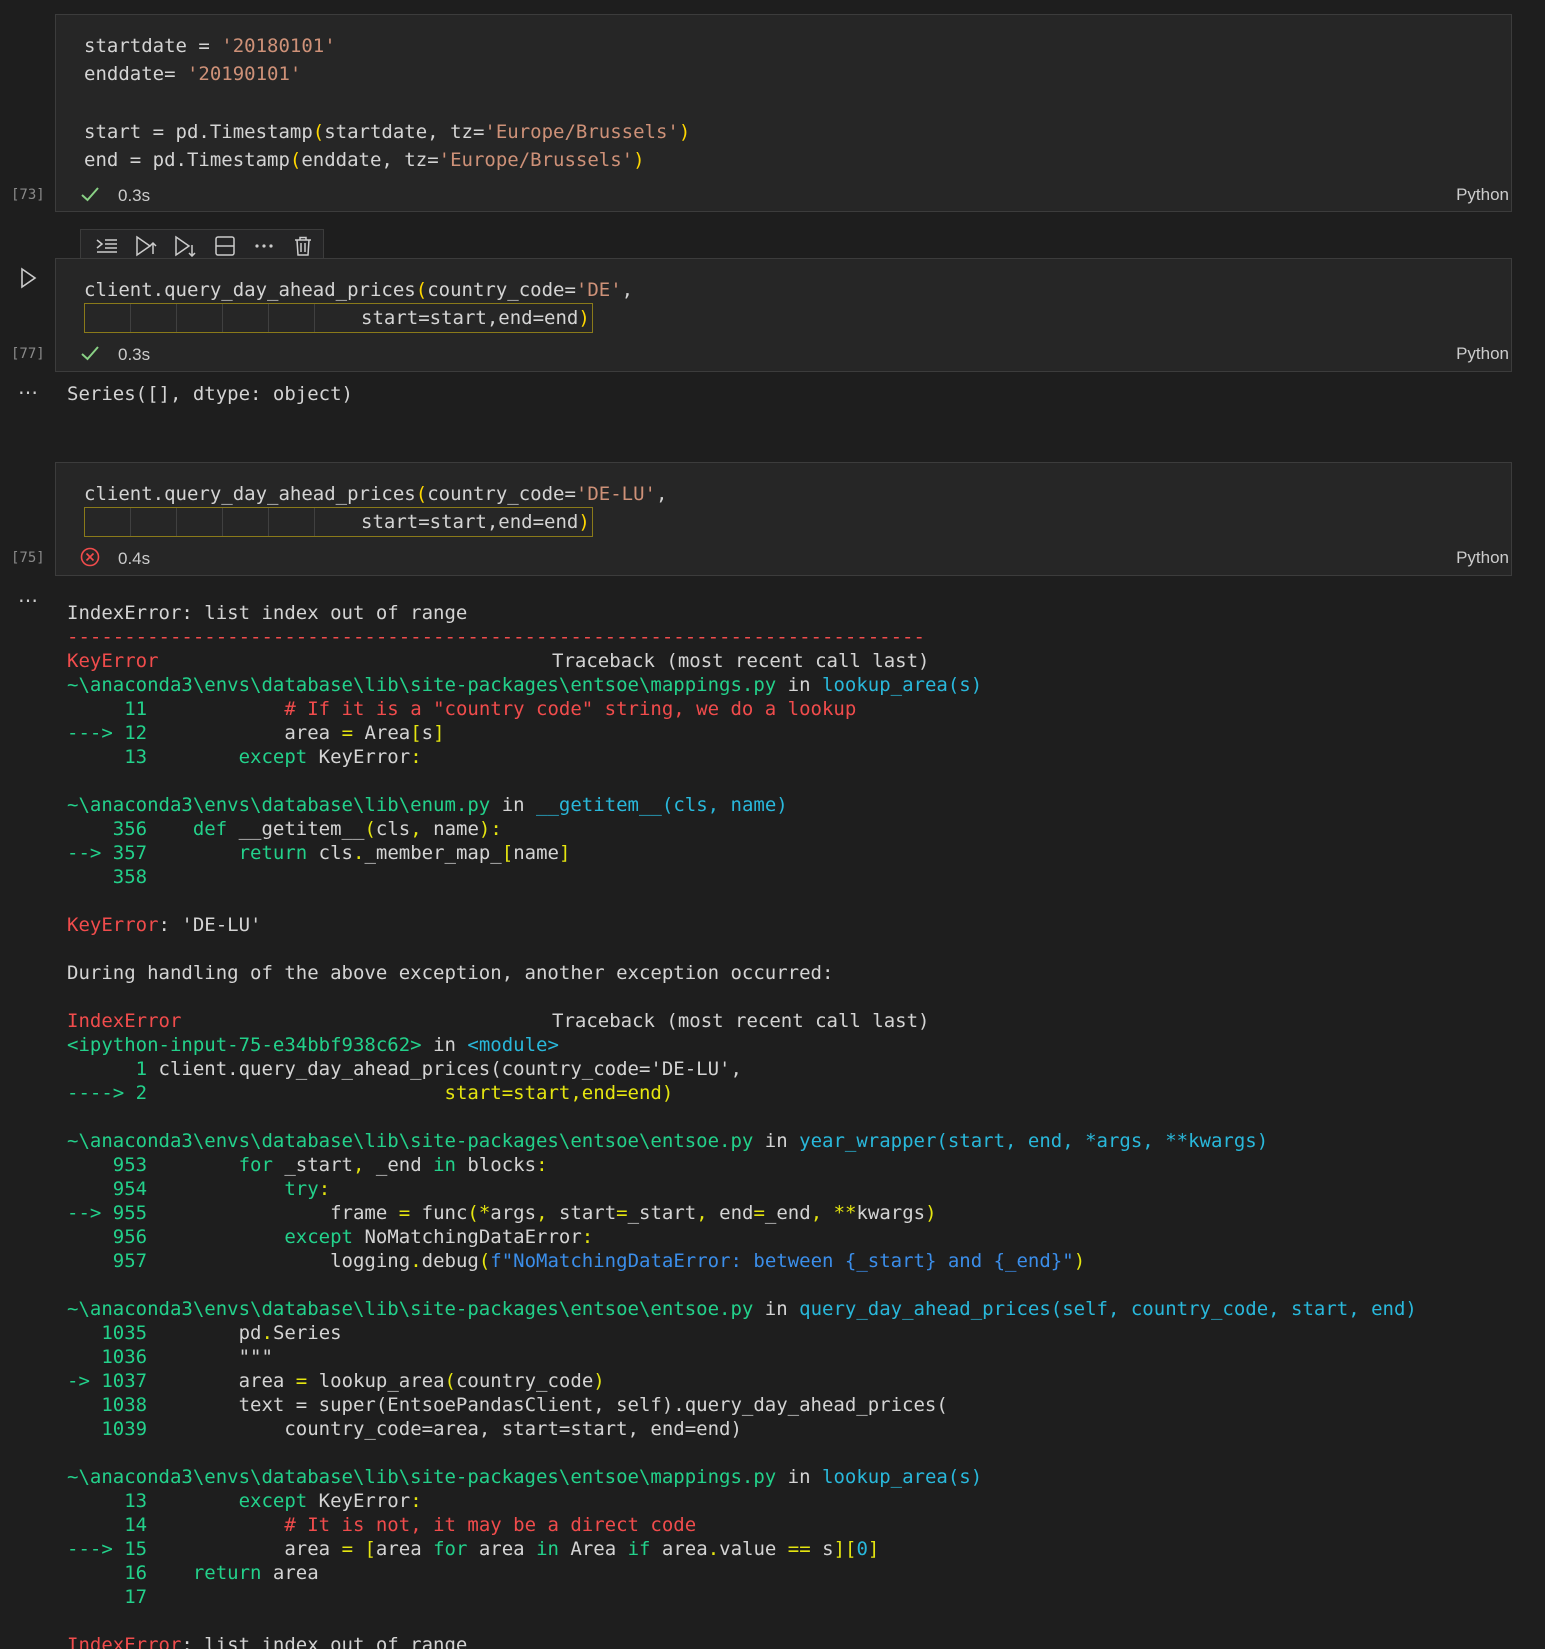 The height and width of the screenshot is (1649, 1545). Describe the element at coordinates (90, 559) in the screenshot. I see `error-circle-icon` at that location.